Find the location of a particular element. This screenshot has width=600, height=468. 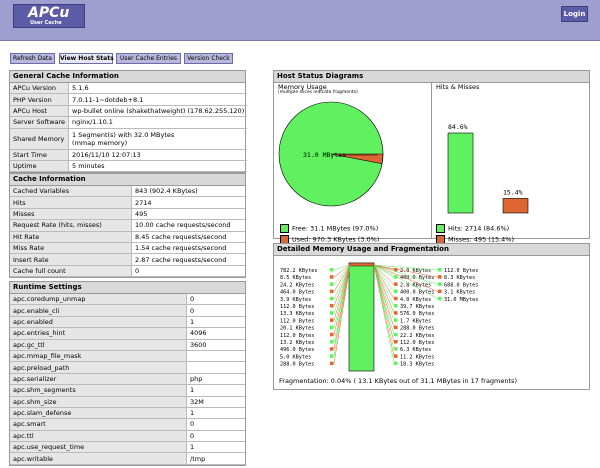

row-value: /tmp is located at coordinates (215, 458).